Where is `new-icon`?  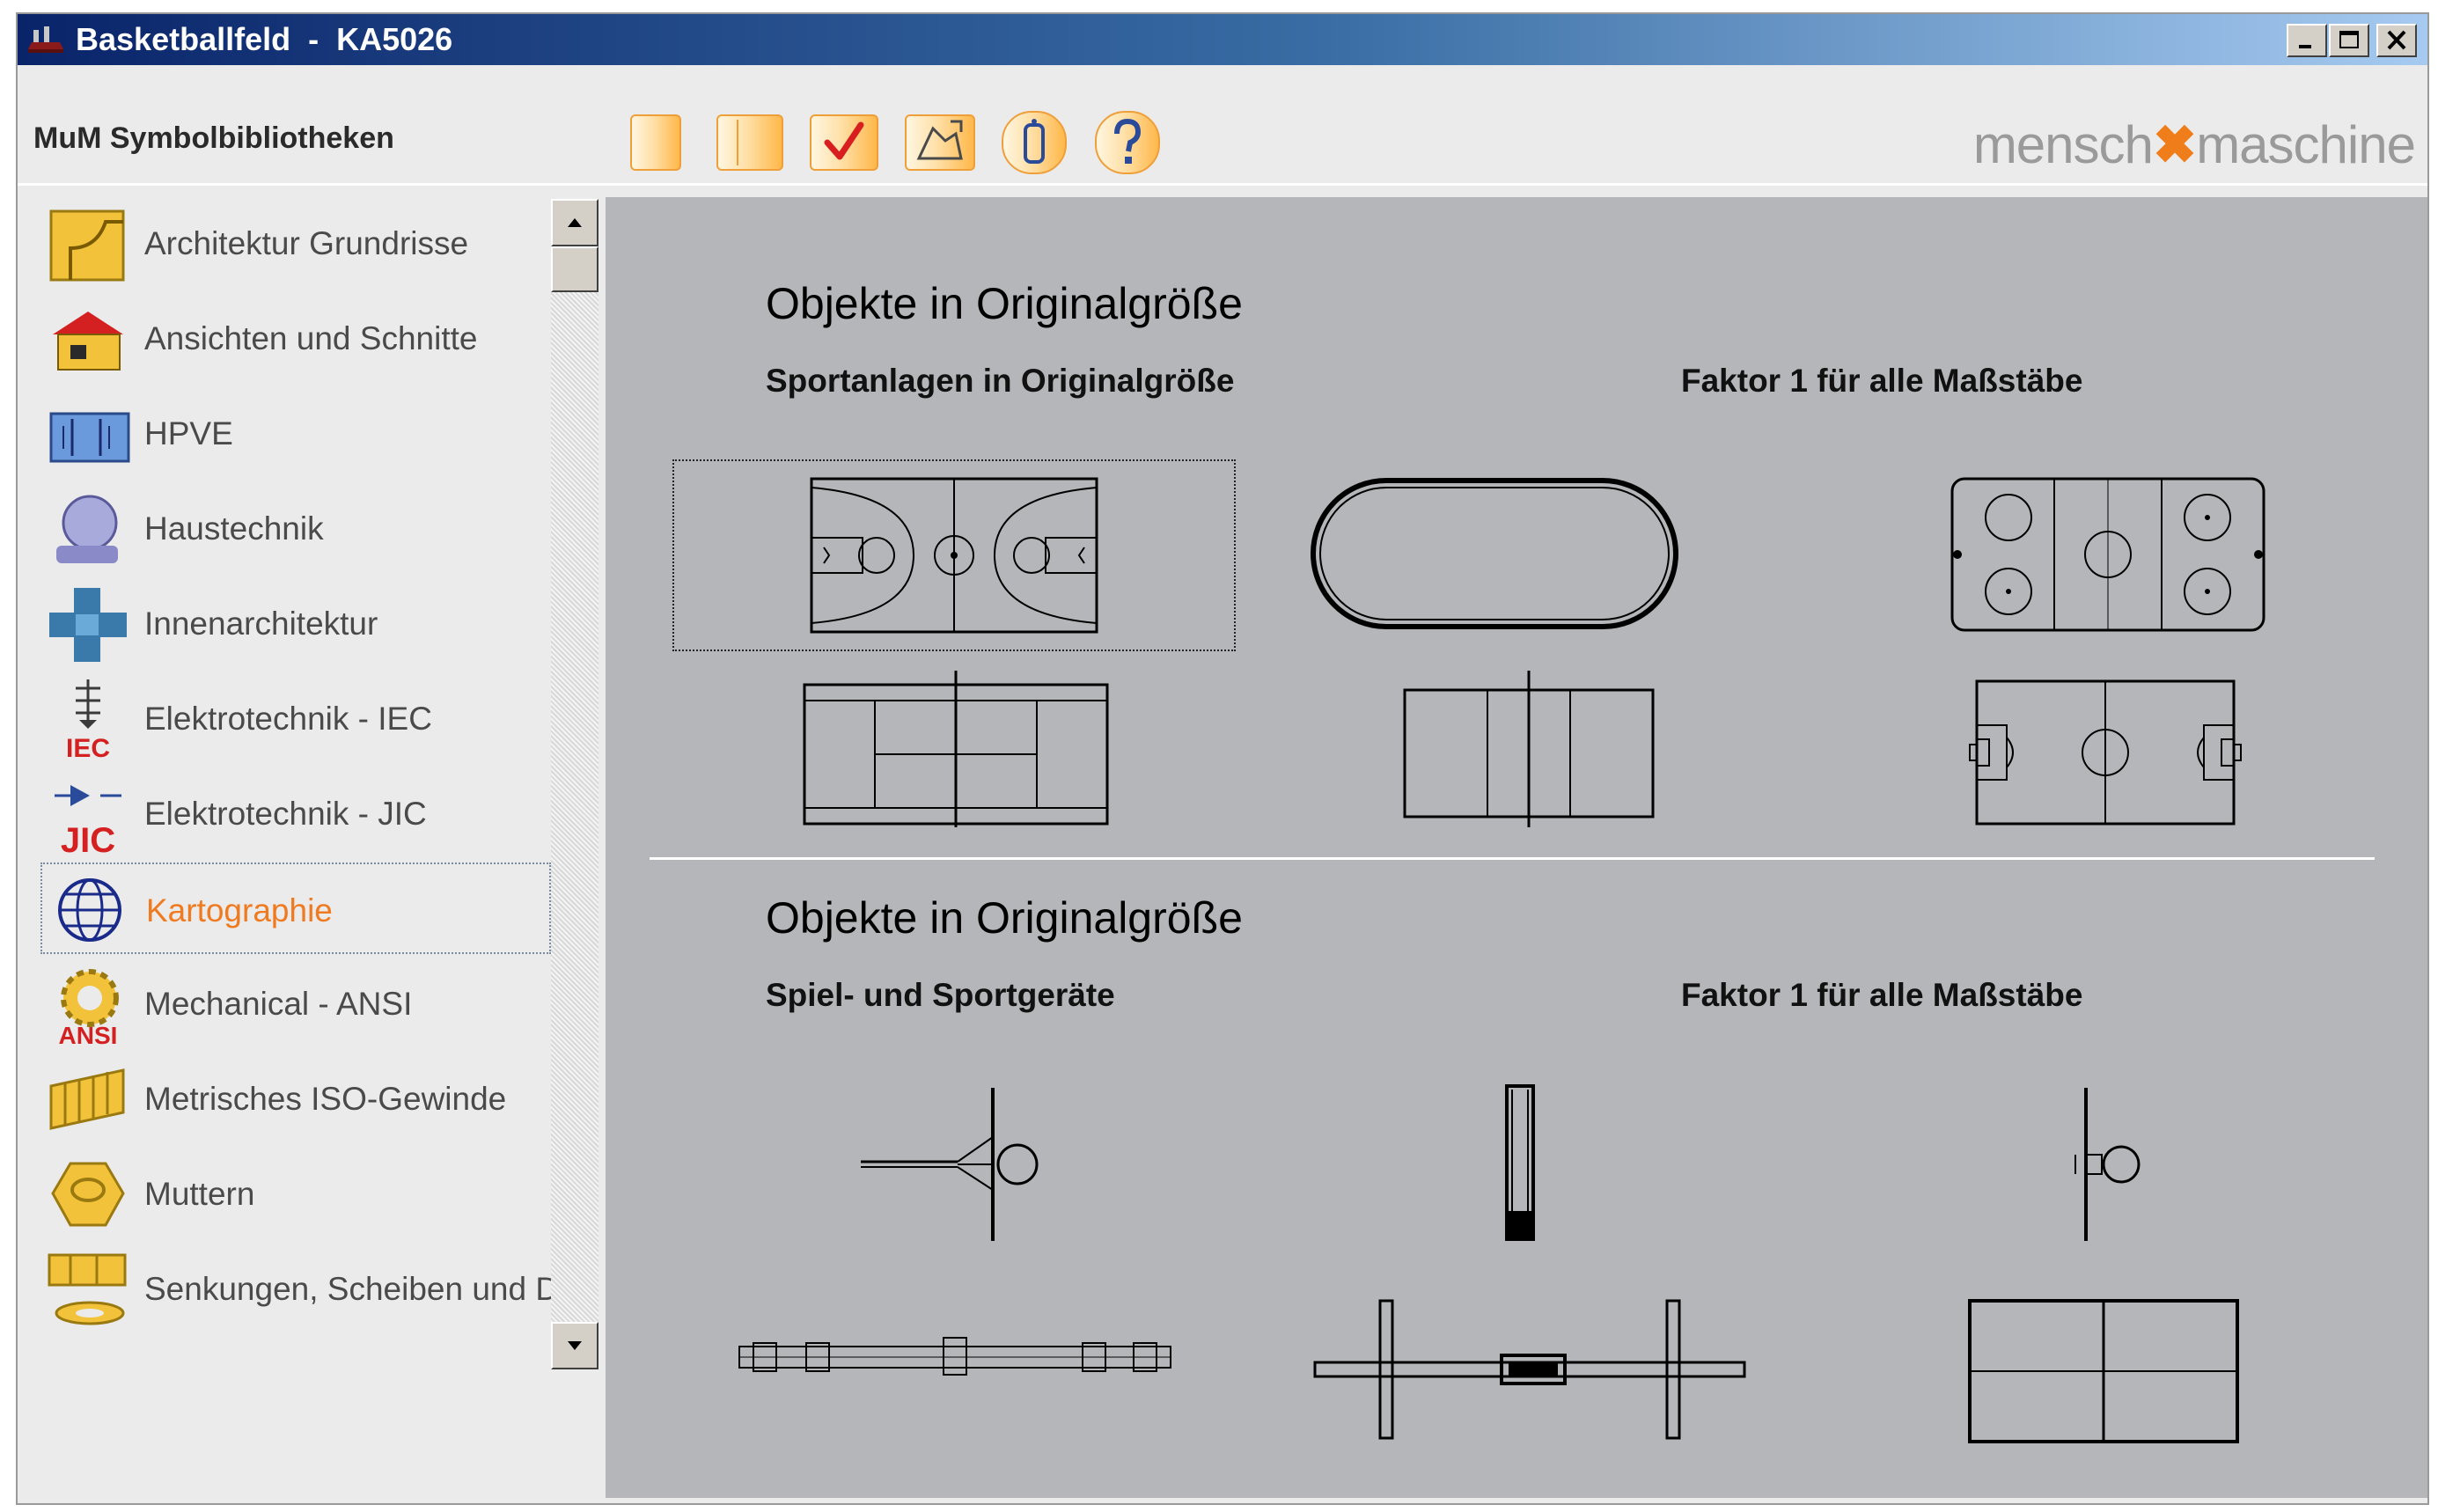
new-icon is located at coordinates (655, 142).